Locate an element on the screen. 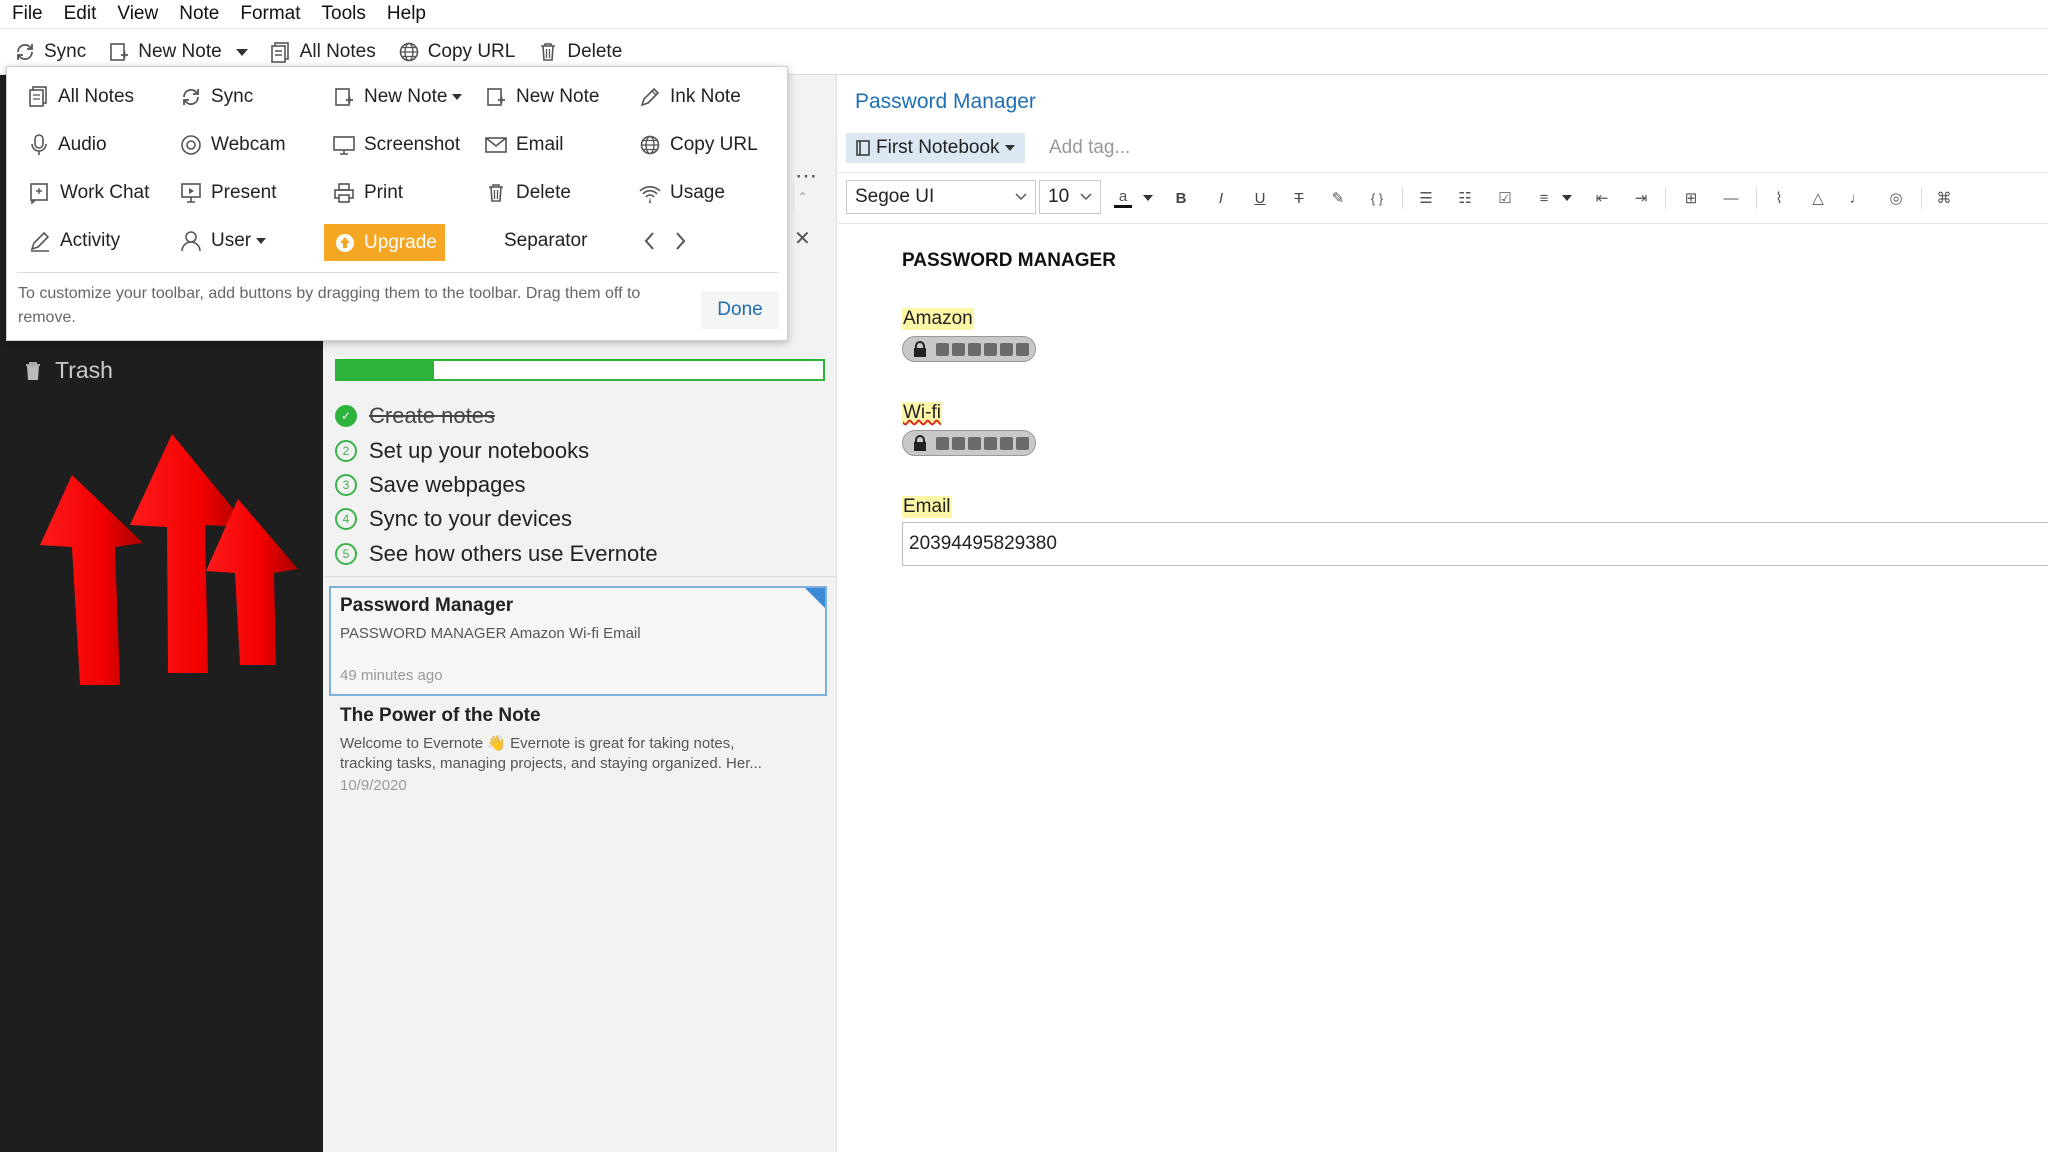  pen-icon is located at coordinates (650, 97).